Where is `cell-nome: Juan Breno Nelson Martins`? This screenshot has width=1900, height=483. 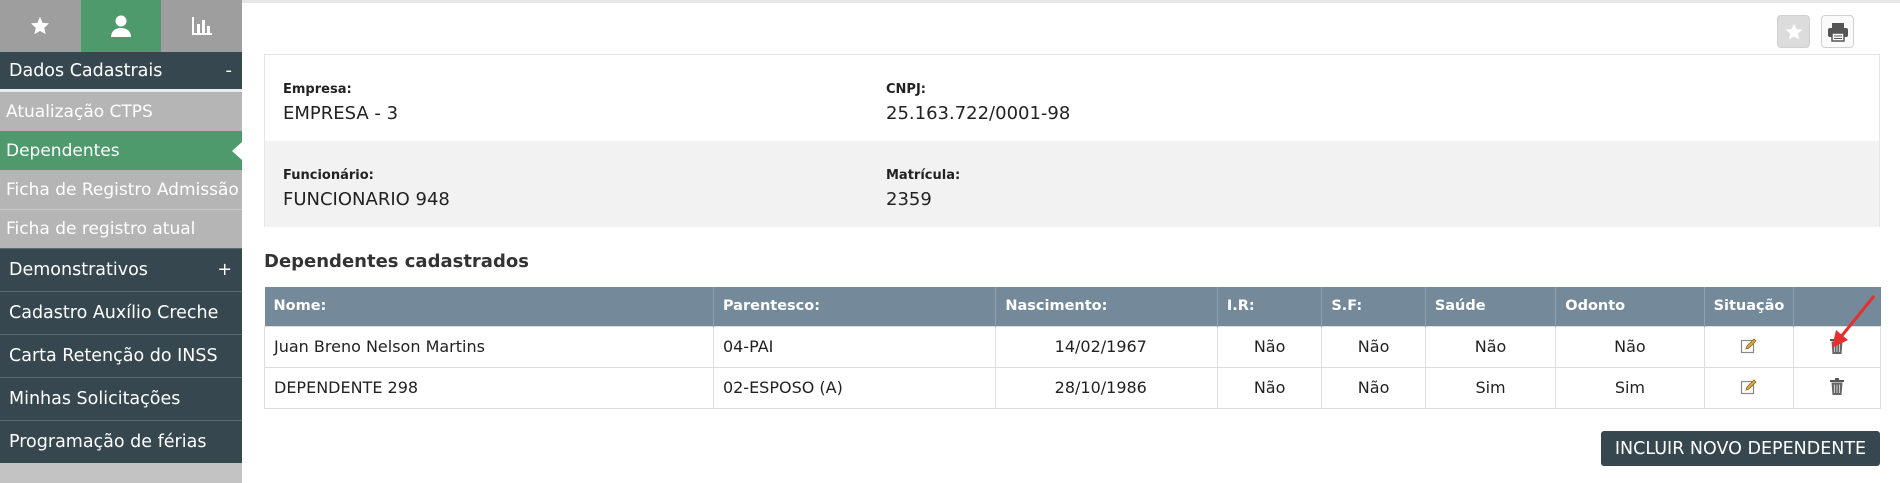
cell-nome: Juan Breno Nelson Martins is located at coordinates (489, 346).